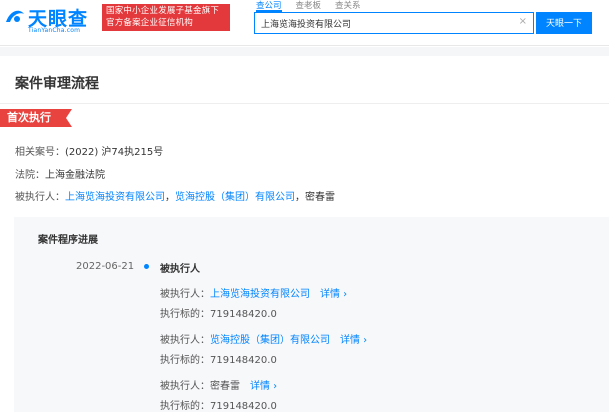 This screenshot has width=609, height=412. I want to click on badge-line-2: 官方备案企业征信机构, so click(150, 23).